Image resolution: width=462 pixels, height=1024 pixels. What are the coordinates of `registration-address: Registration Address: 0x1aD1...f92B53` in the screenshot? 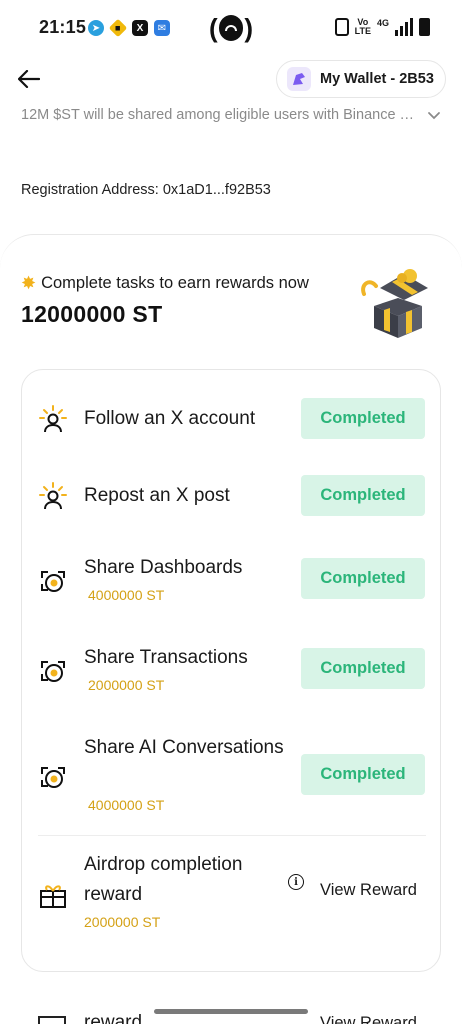 It's located at (146, 190).